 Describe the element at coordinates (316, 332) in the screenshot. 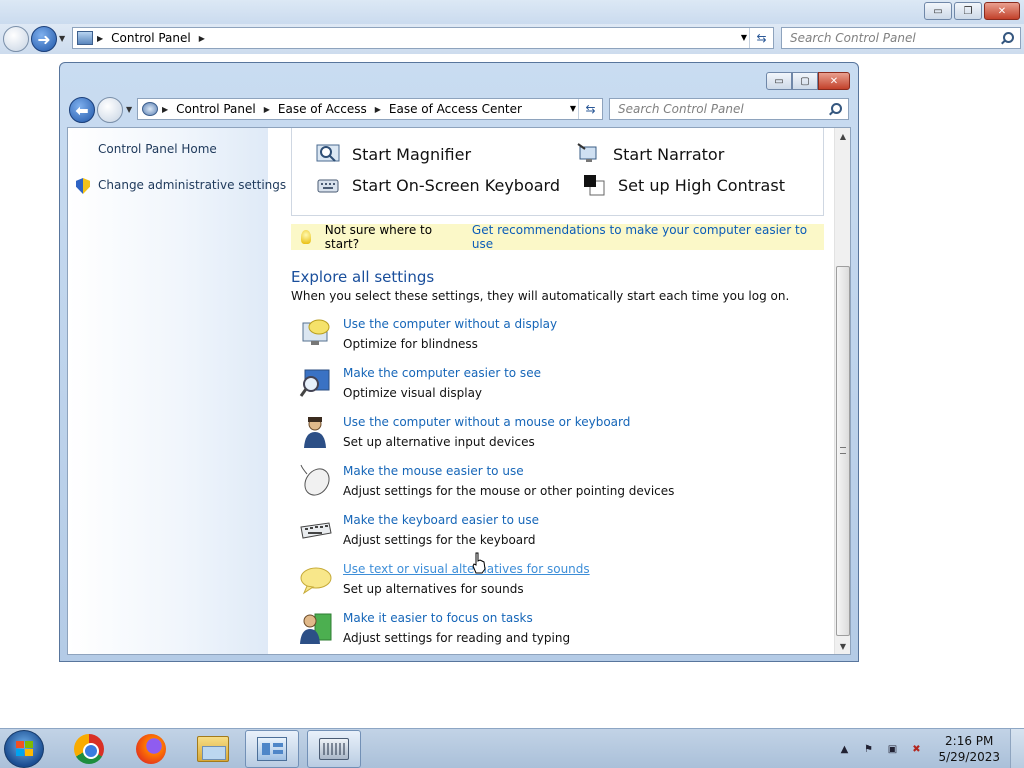

I see `display-speech-icon` at that location.